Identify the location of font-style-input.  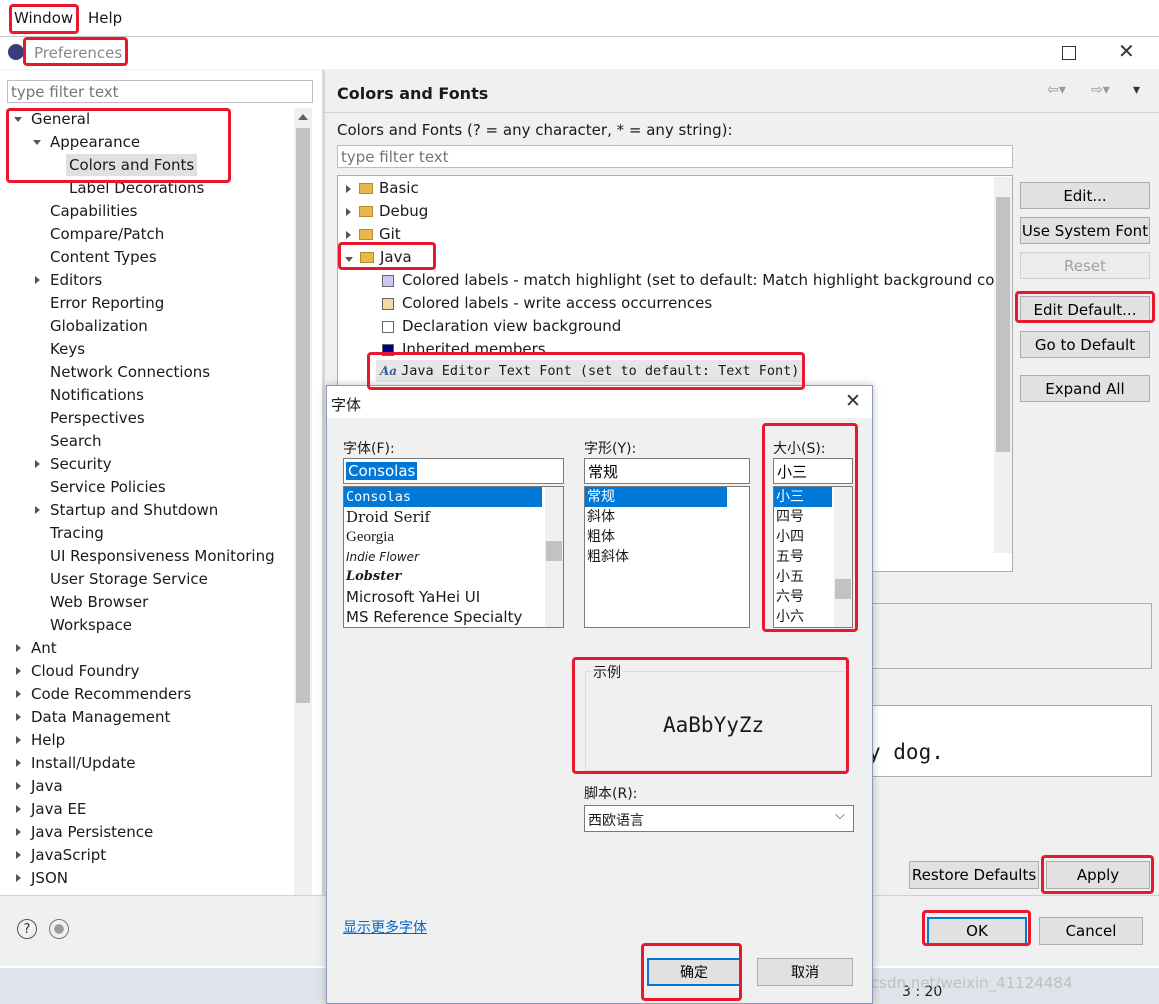
(667, 471).